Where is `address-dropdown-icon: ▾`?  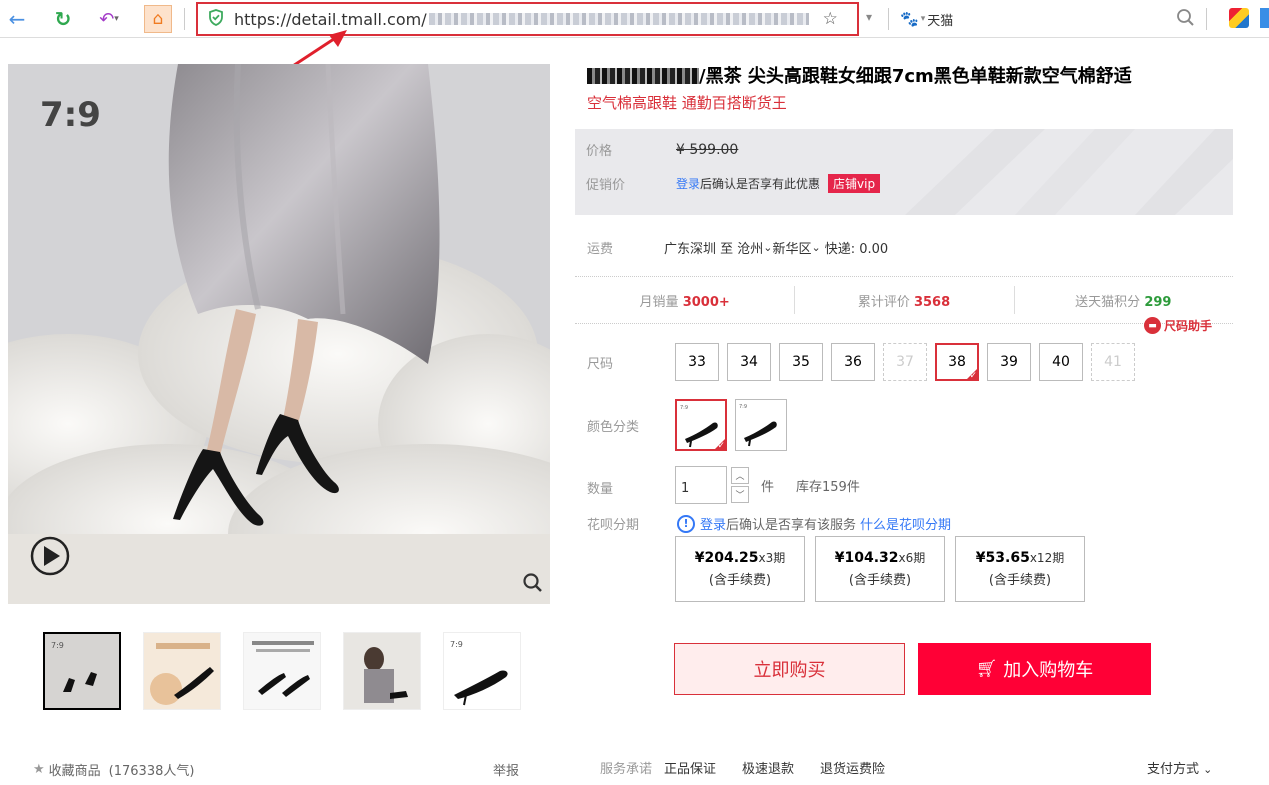 address-dropdown-icon: ▾ is located at coordinates (869, 17).